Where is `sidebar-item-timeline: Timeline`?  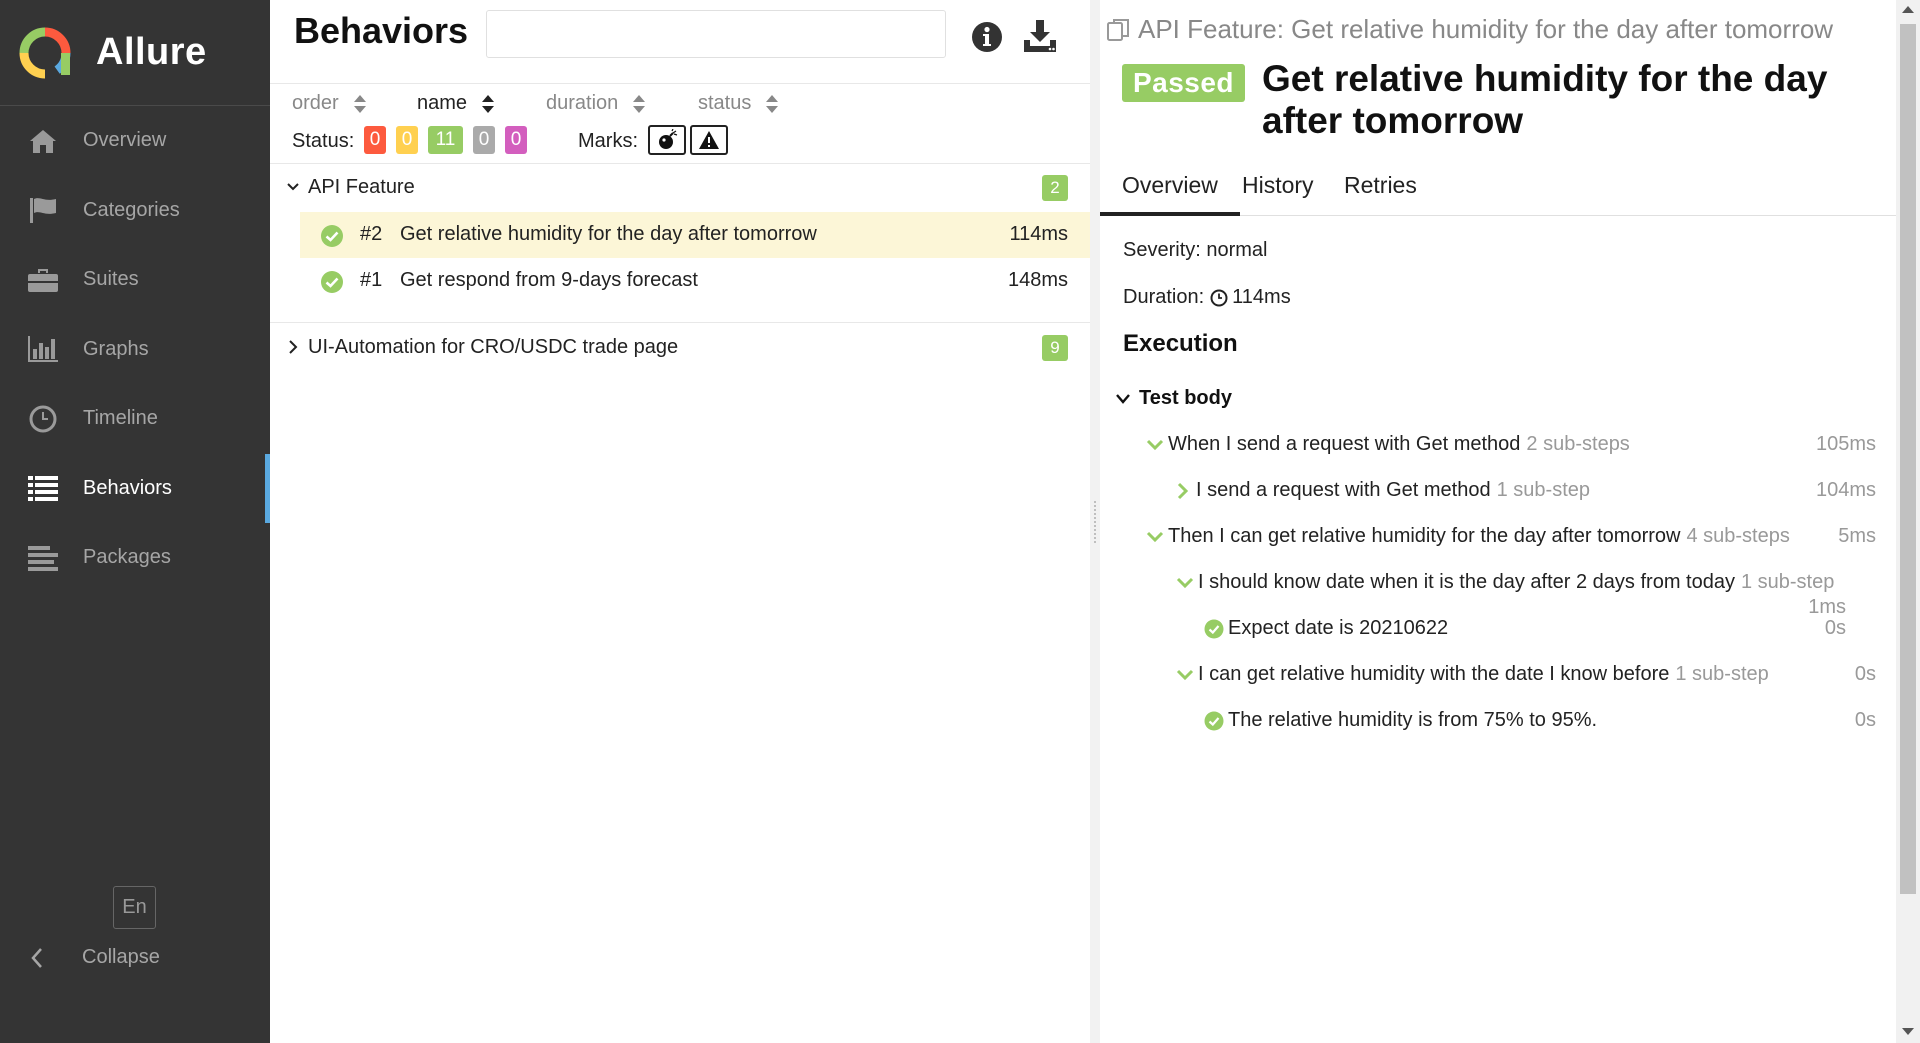
sidebar-item-timeline: Timeline is located at coordinates (135, 419).